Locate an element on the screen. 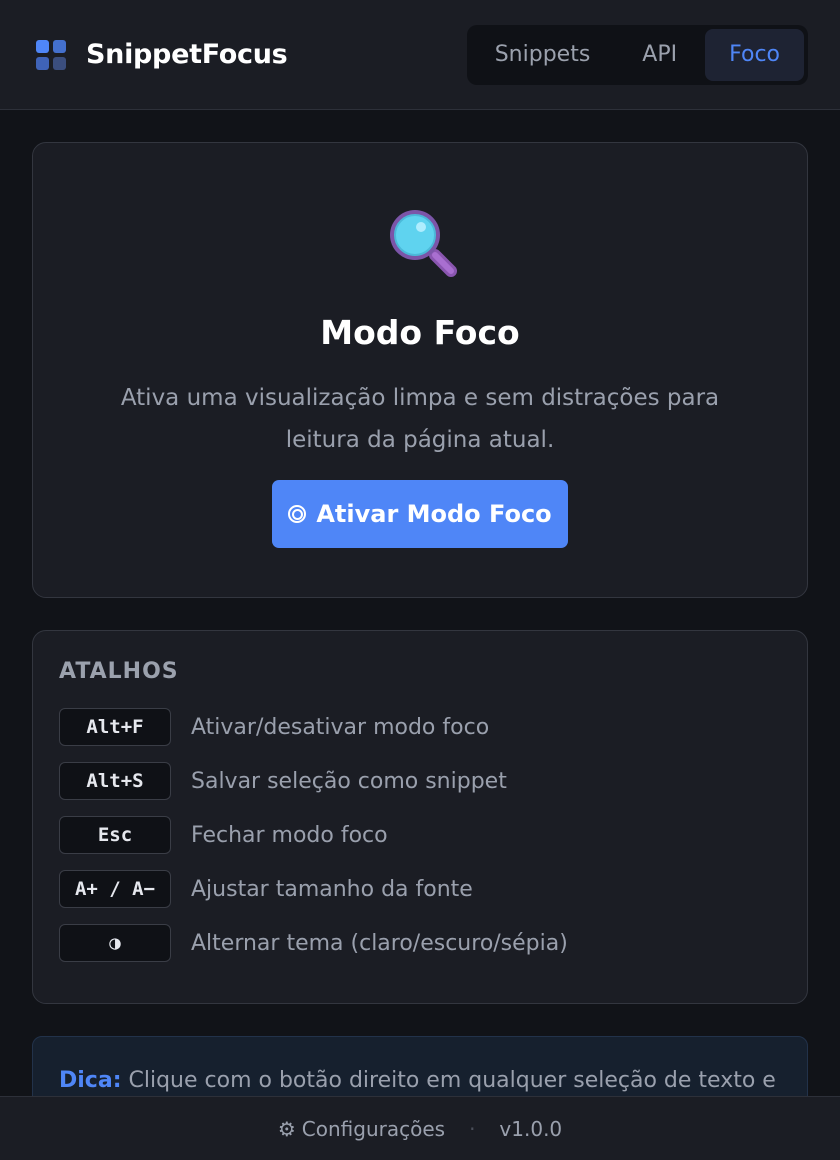 This screenshot has height=1160, width=840. tab-bar: Snippets API Foco is located at coordinates (637, 54).